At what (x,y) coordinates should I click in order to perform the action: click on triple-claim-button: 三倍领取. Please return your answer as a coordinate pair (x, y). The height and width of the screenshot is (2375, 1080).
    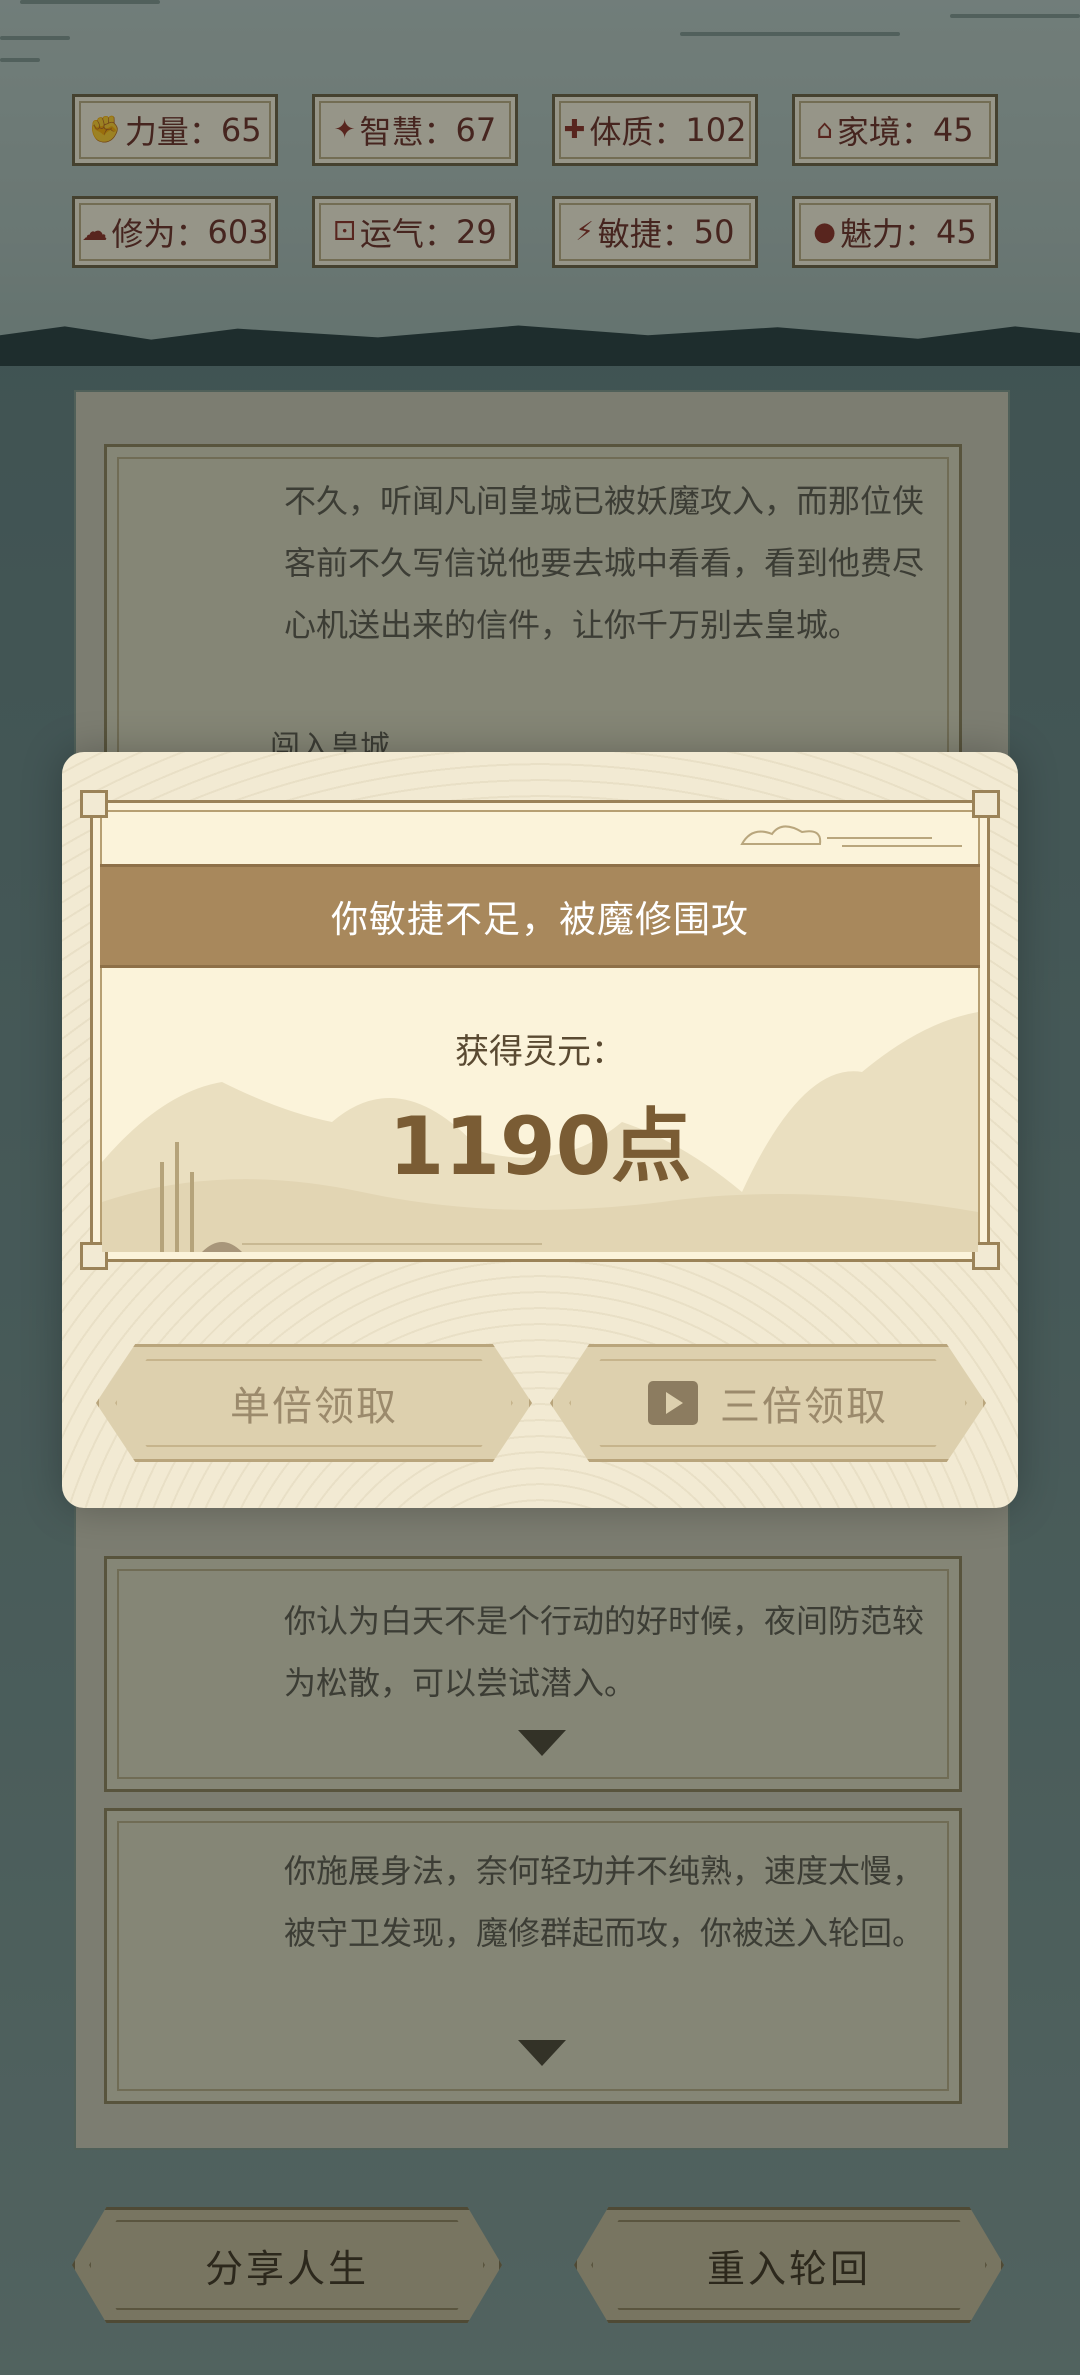
    Looking at the image, I should click on (768, 1403).